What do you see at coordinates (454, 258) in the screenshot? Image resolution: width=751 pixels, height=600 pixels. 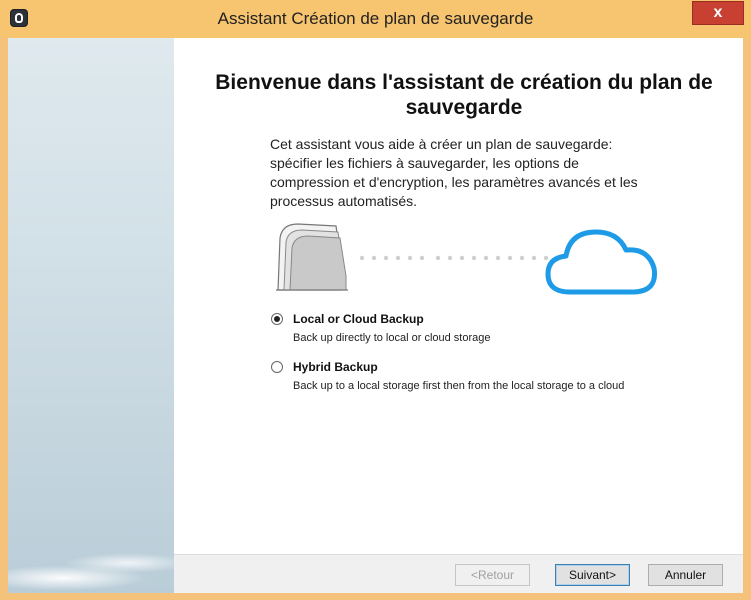 I see `connector-dots` at bounding box center [454, 258].